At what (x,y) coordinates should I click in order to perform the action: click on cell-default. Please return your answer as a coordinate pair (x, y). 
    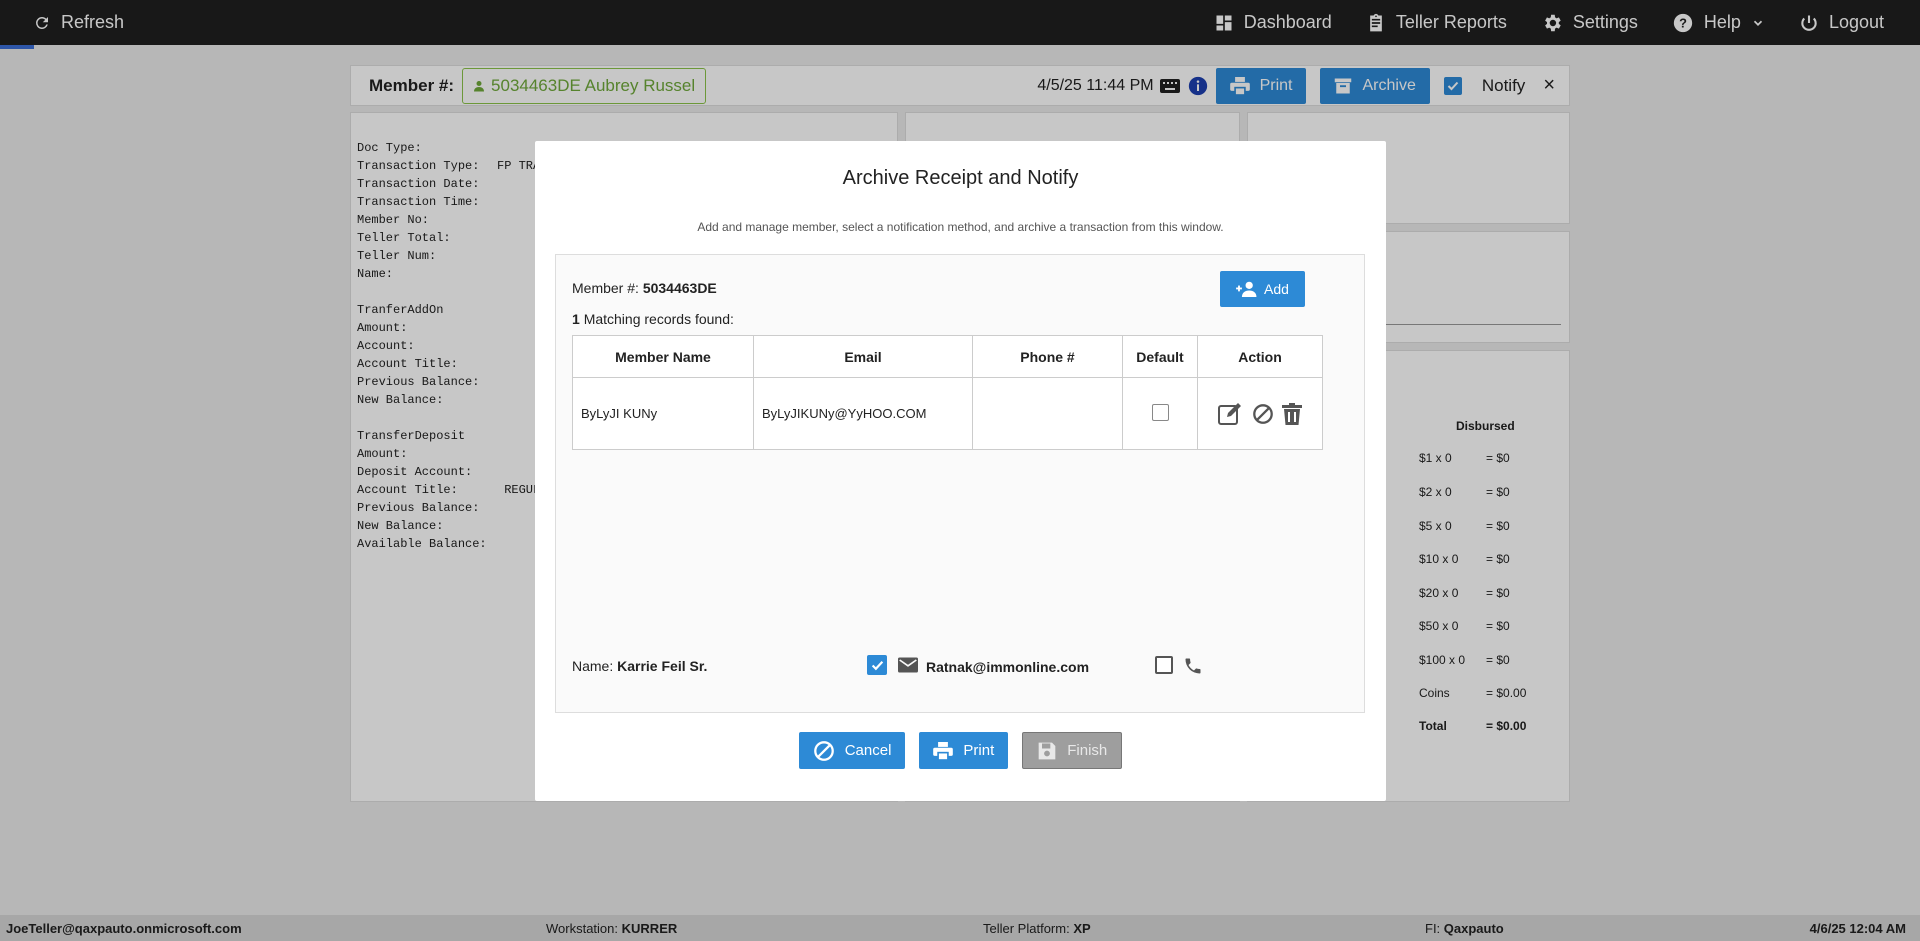
    Looking at the image, I should click on (1160, 413).